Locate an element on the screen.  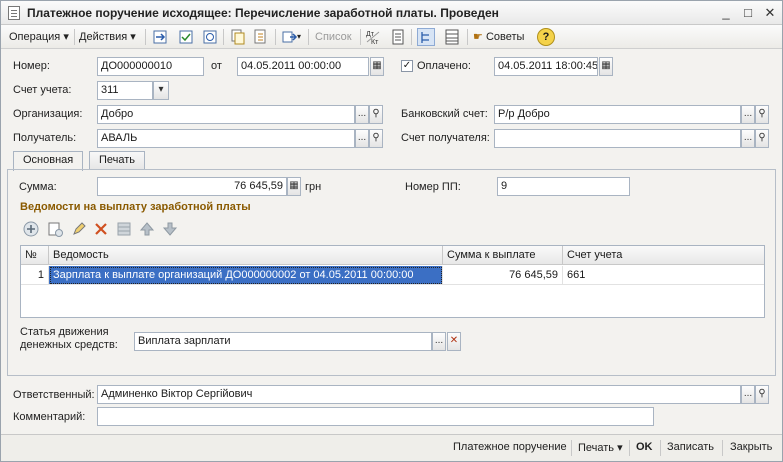
table-row-account: 661 is located at coordinates (663, 275).